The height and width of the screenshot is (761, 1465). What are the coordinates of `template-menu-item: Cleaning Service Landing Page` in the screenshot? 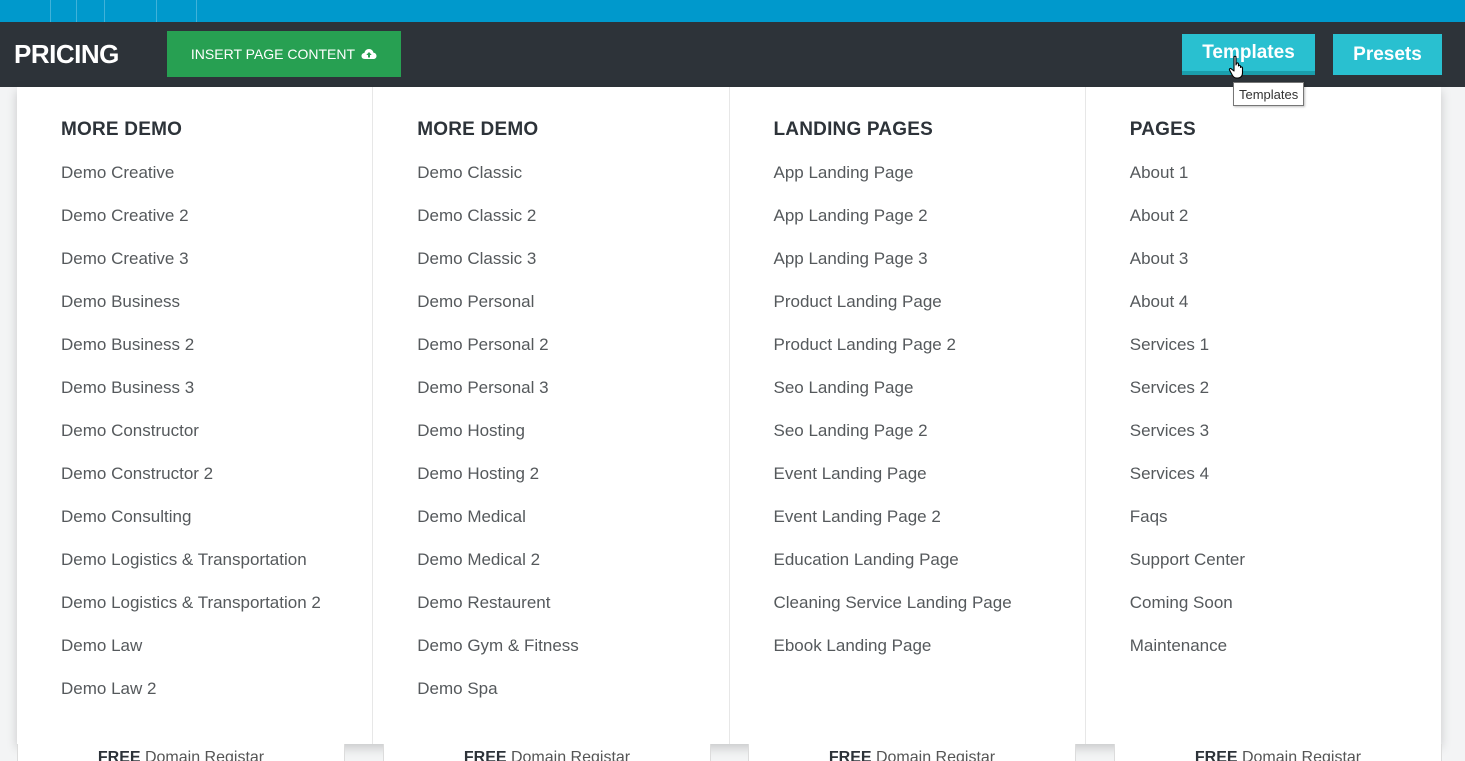 It's located at (929, 615).